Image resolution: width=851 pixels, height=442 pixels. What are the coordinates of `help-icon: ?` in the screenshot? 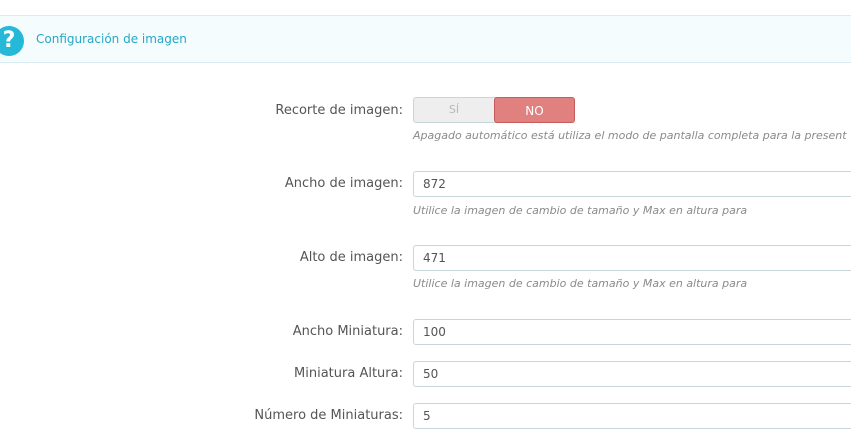 It's located at (12, 41).